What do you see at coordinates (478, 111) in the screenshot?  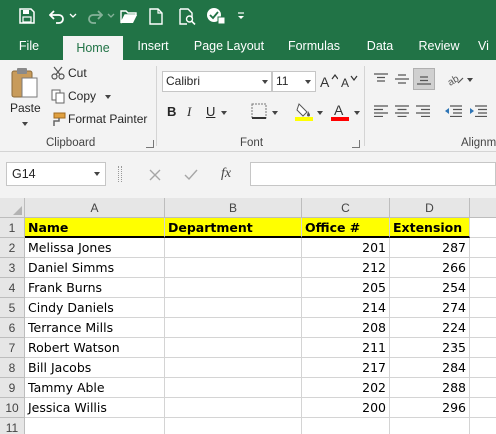 I see `increase-indent-icon` at bounding box center [478, 111].